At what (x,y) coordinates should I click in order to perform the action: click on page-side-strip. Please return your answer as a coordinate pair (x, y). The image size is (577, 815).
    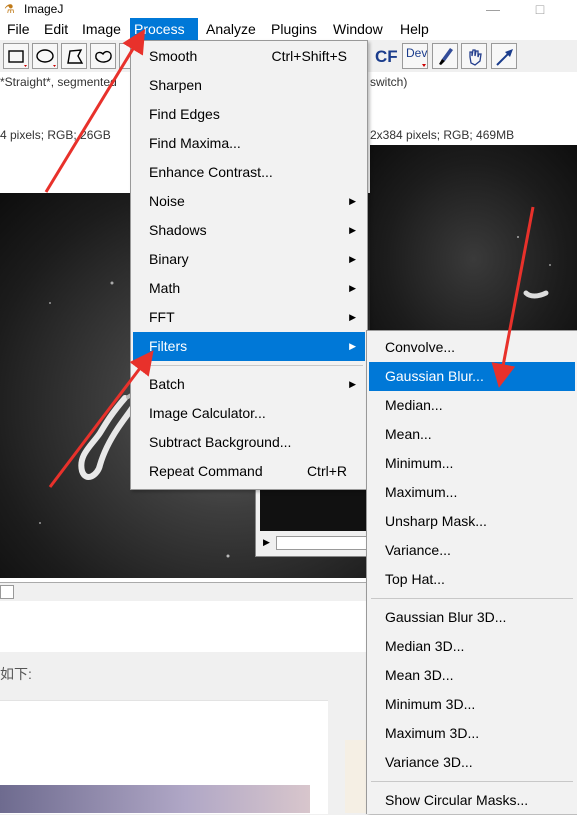
    Looking at the image, I should click on (356, 776).